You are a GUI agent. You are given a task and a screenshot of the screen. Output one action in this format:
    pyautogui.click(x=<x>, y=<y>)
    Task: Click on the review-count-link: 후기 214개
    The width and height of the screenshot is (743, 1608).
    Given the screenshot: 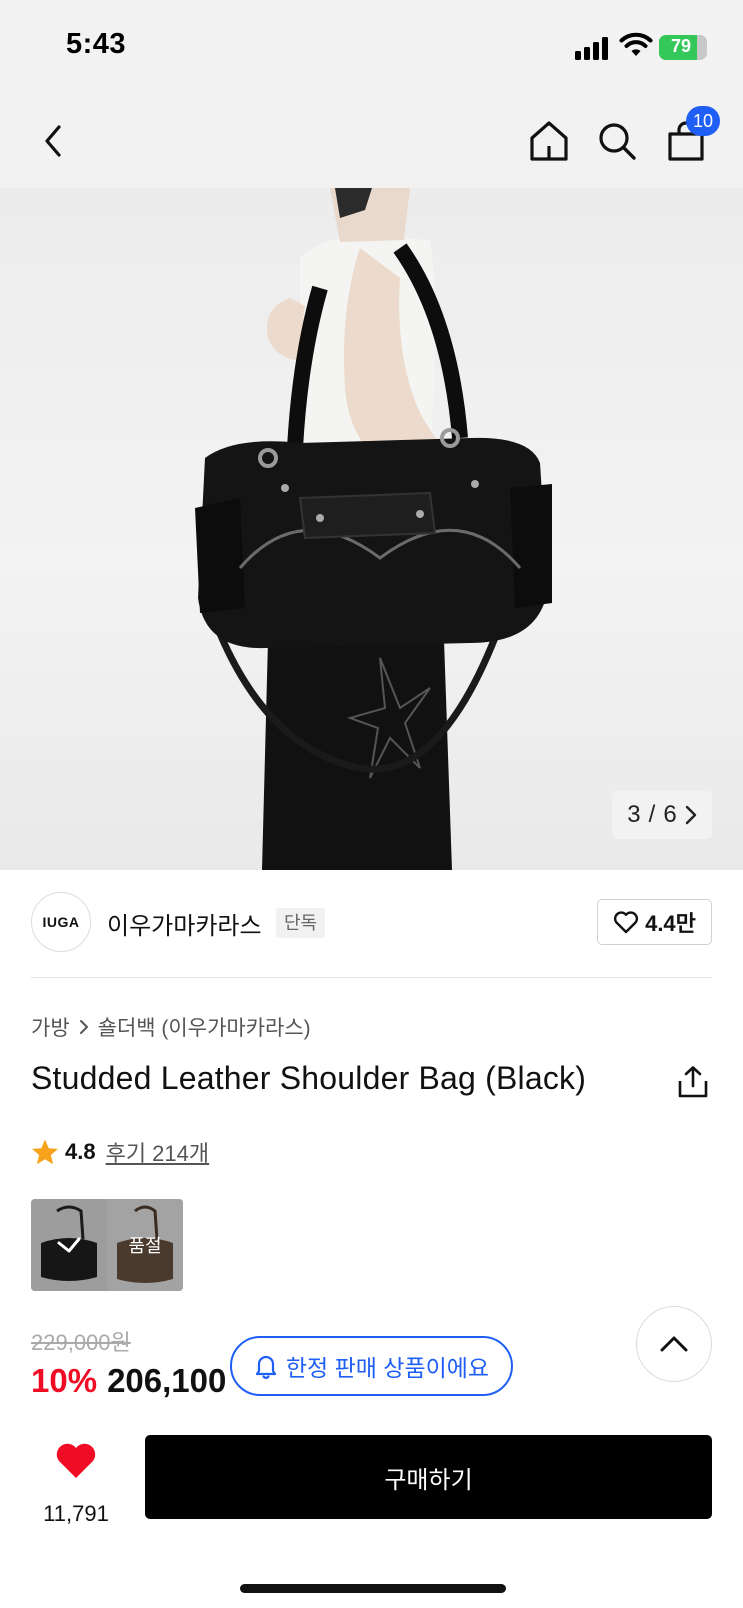 What is the action you would take?
    pyautogui.click(x=158, y=1152)
    